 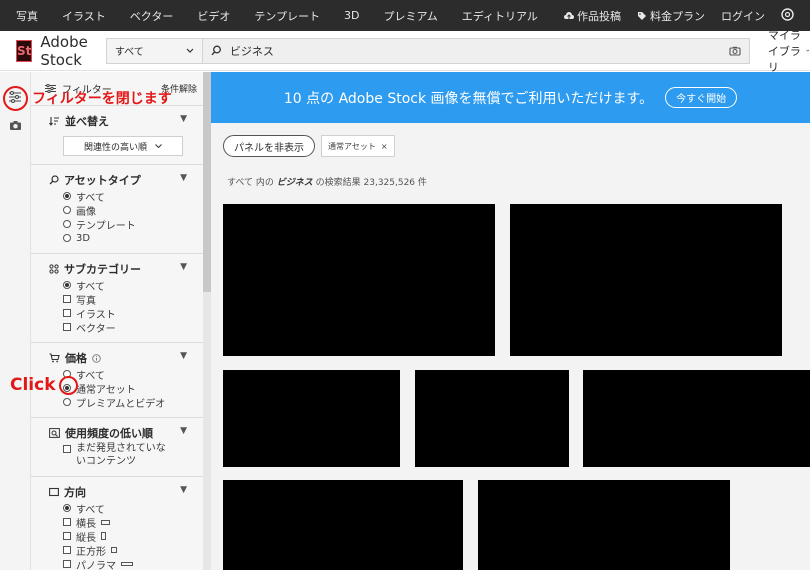 I want to click on camera-search-icon, so click(x=735, y=51).